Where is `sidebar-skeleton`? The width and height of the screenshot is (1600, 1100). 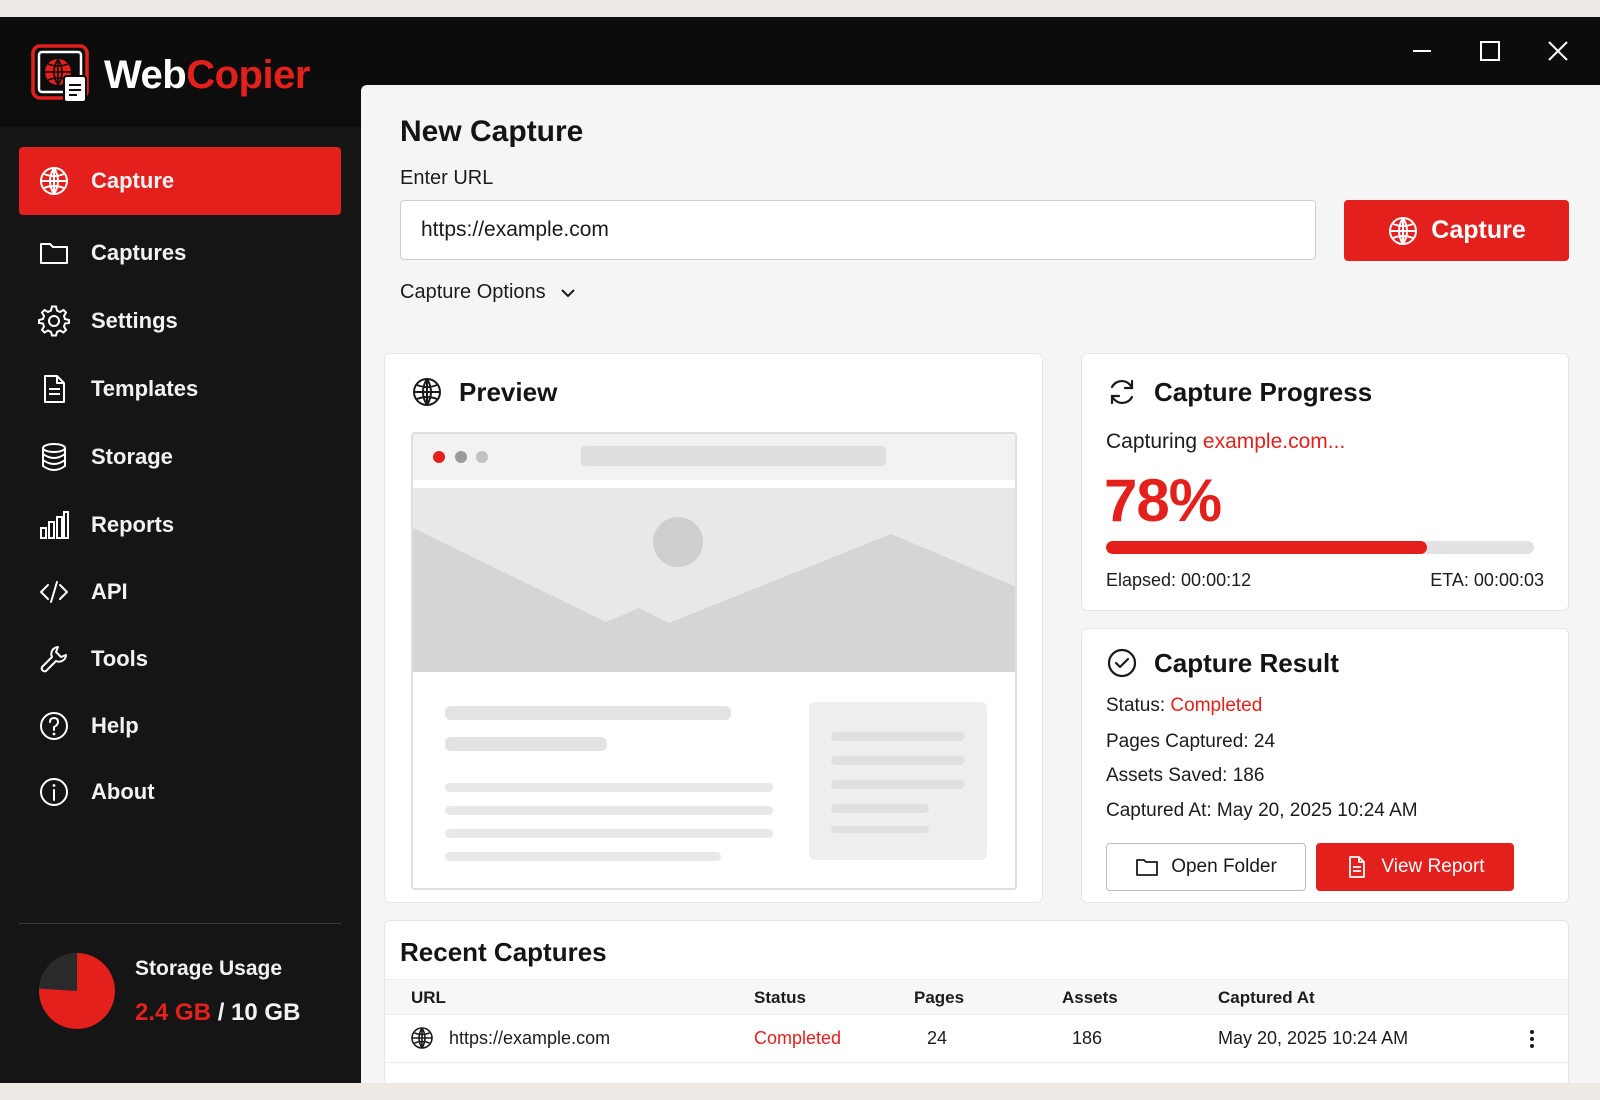 sidebar-skeleton is located at coordinates (898, 781).